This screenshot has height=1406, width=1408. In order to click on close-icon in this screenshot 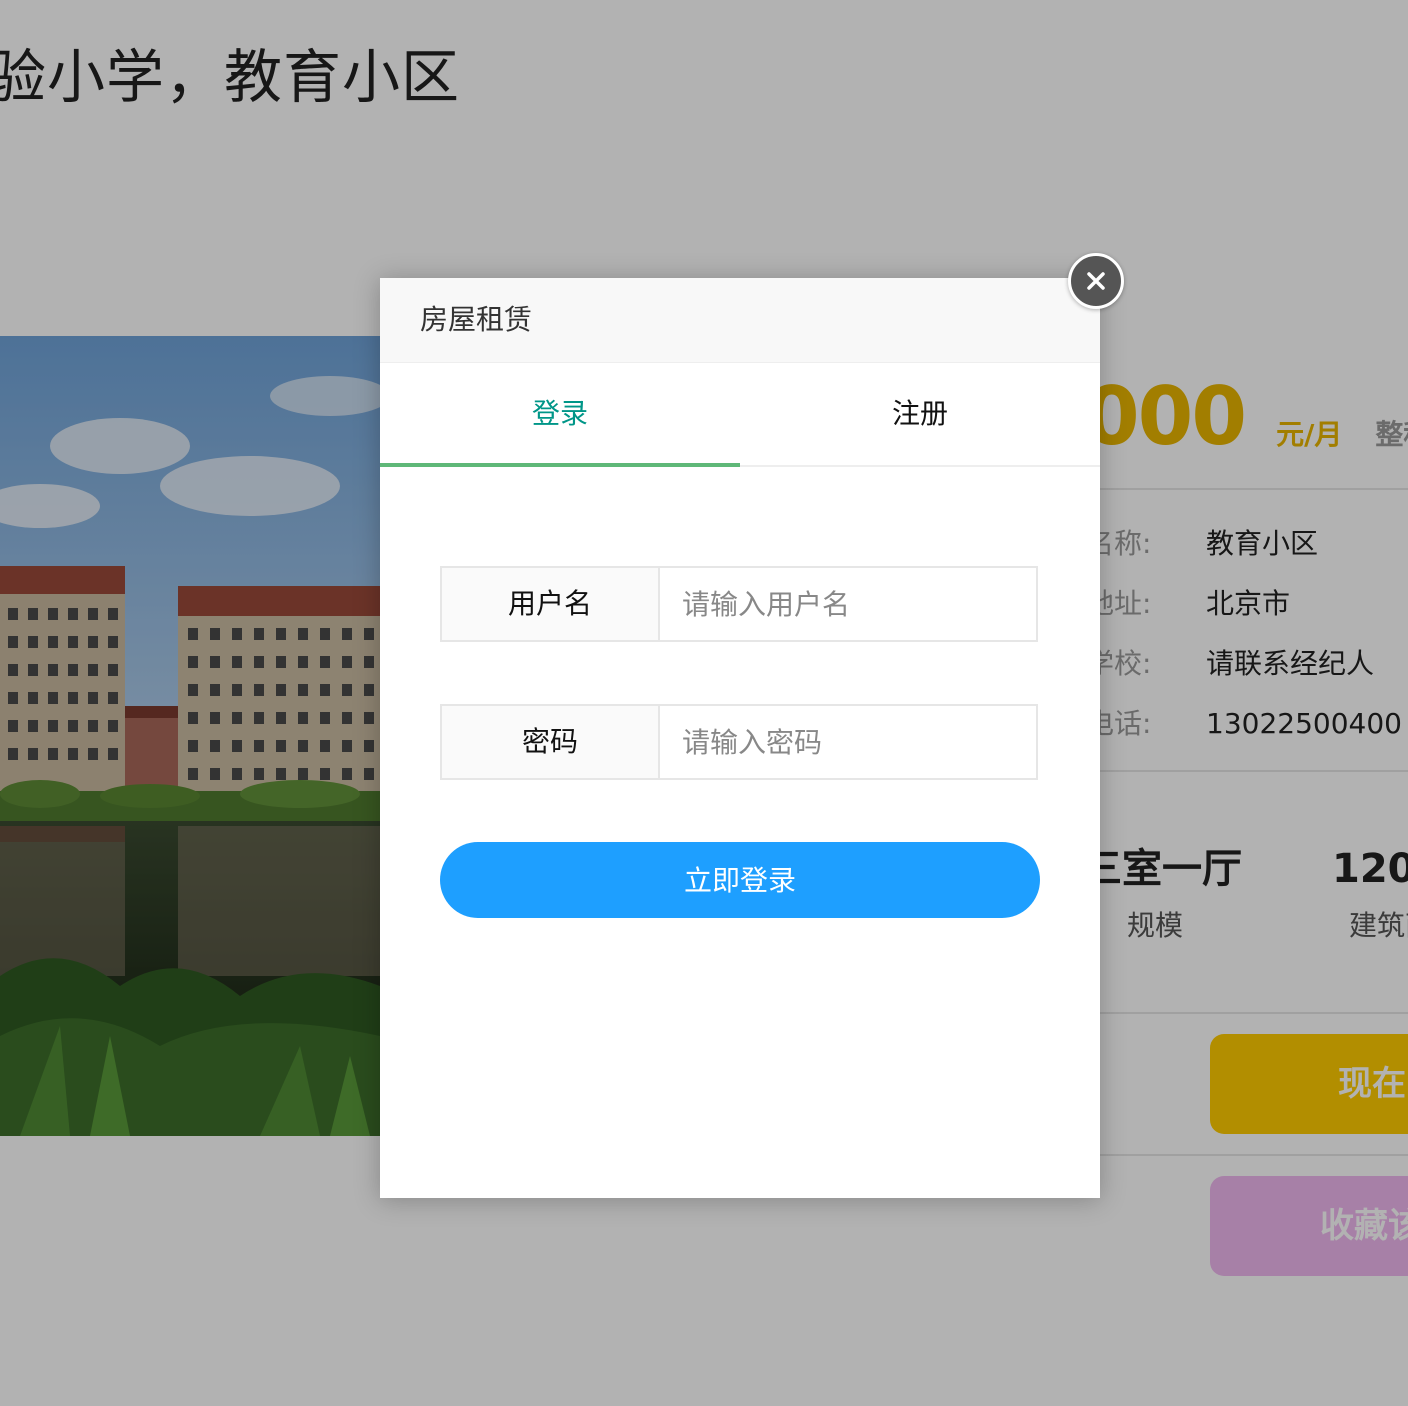, I will do `click(1096, 281)`.